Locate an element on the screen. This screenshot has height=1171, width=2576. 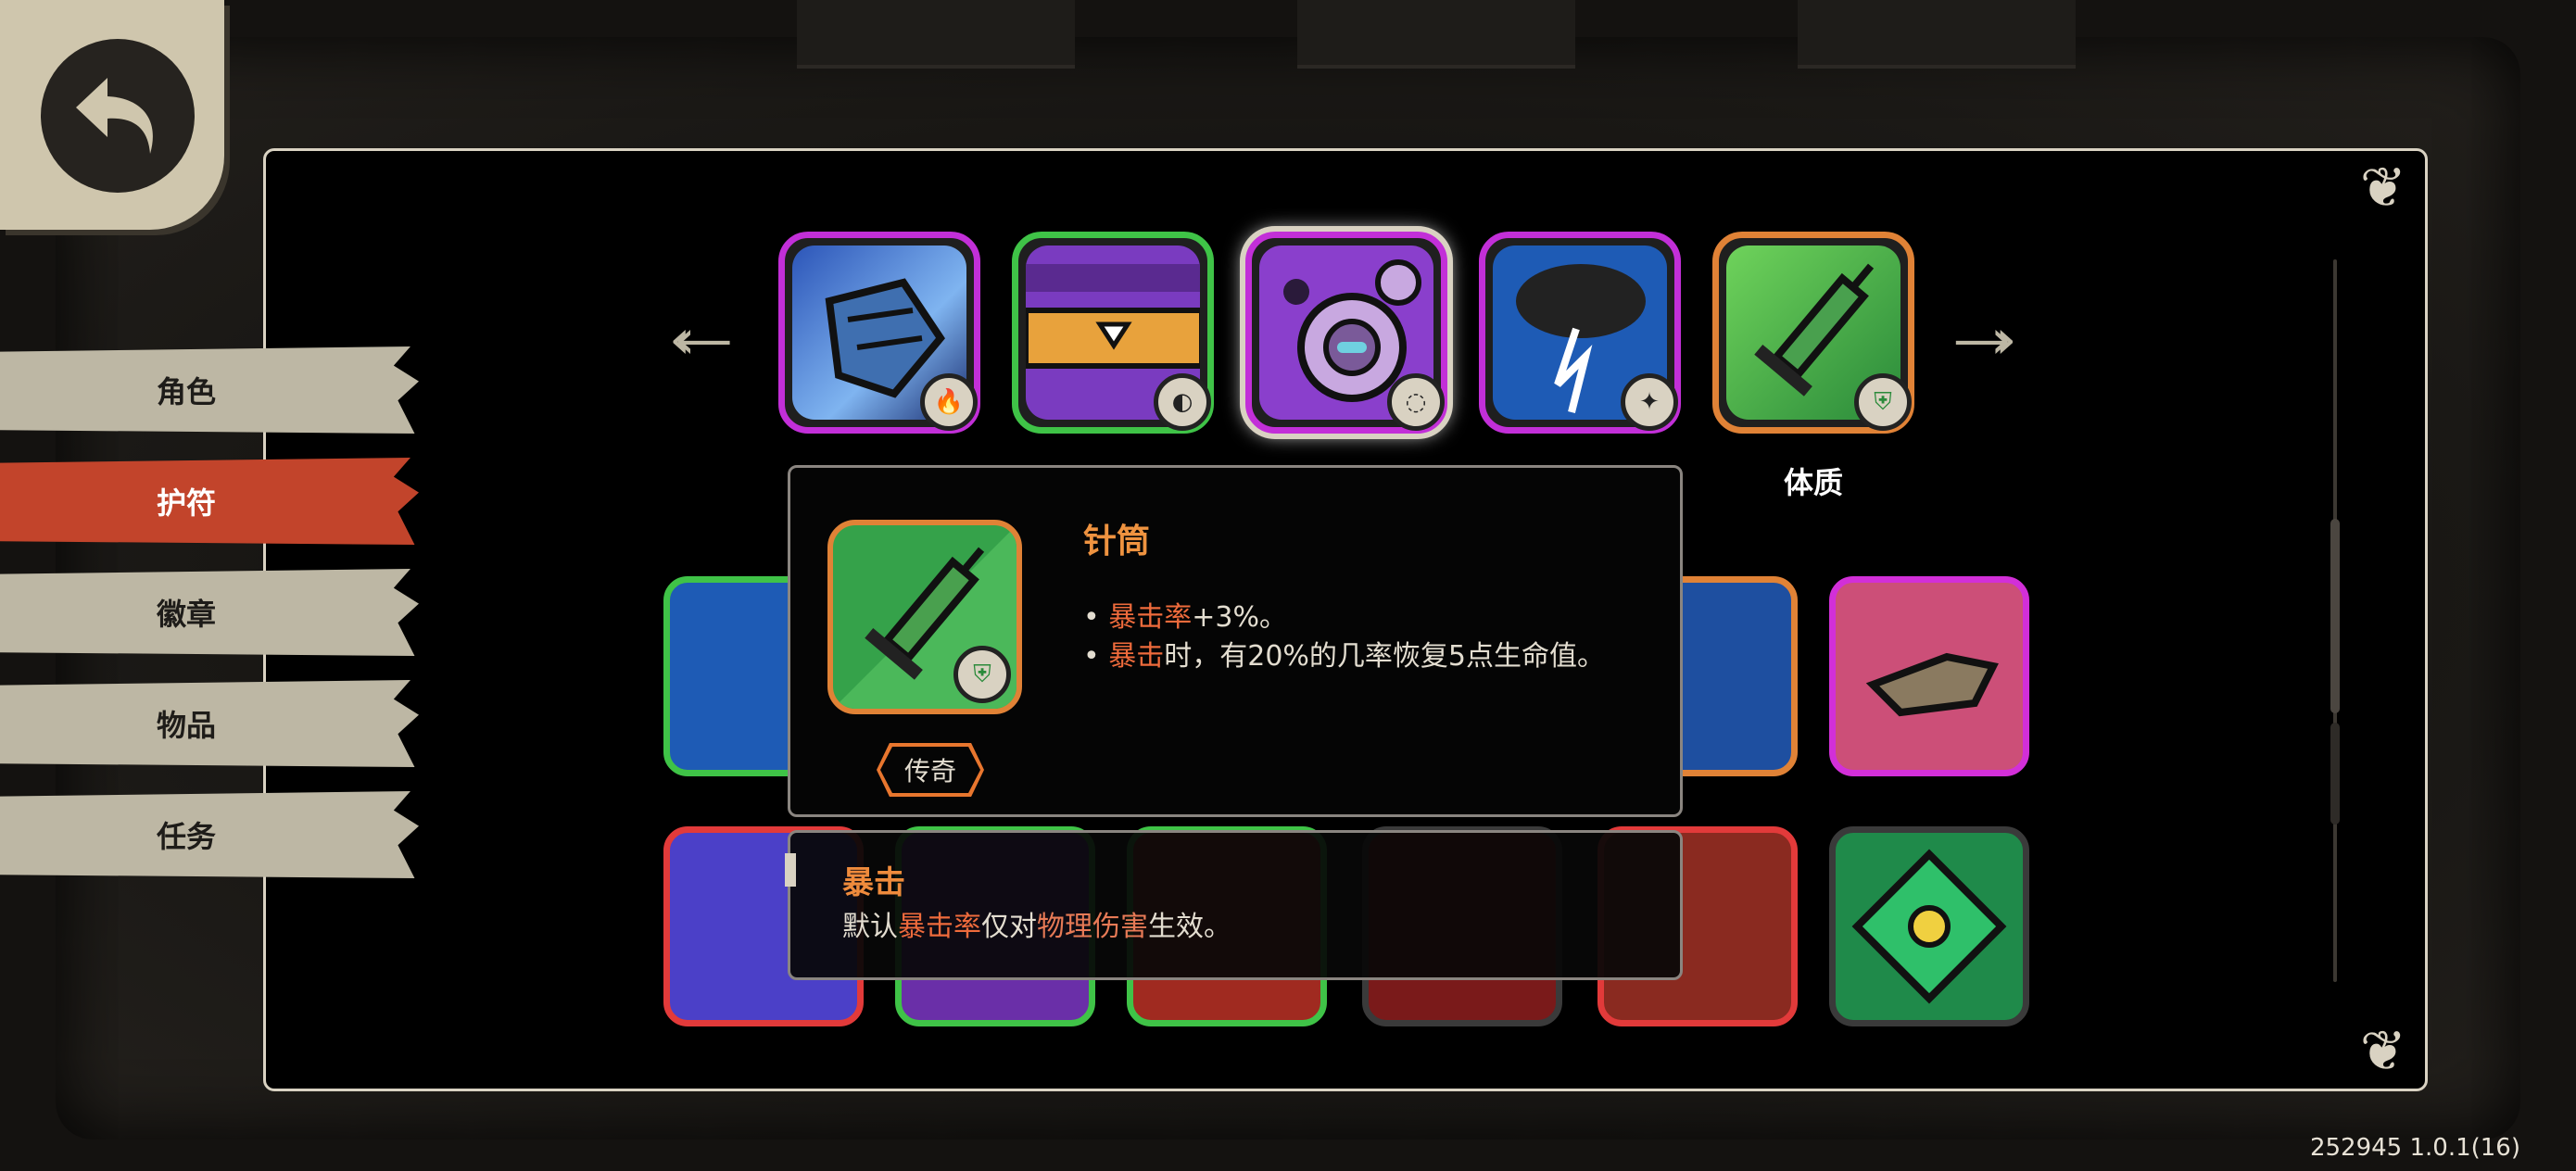
back-button is located at coordinates (112, 115).